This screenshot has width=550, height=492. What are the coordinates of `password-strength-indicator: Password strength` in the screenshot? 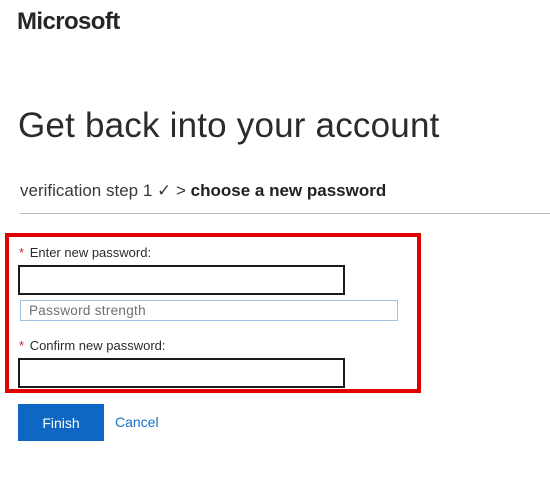 It's located at (209, 310).